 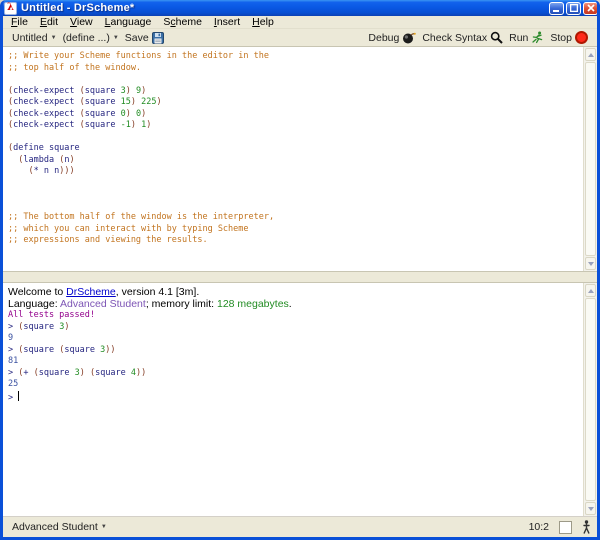 I want to click on menu-insert: Insert, so click(x=227, y=22).